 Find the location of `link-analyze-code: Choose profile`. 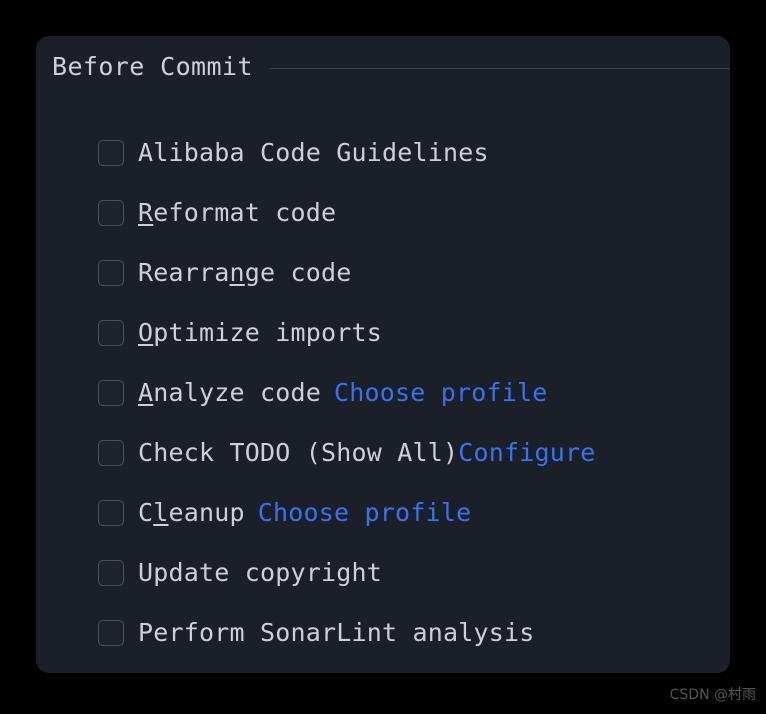

link-analyze-code: Choose profile is located at coordinates (441, 393).